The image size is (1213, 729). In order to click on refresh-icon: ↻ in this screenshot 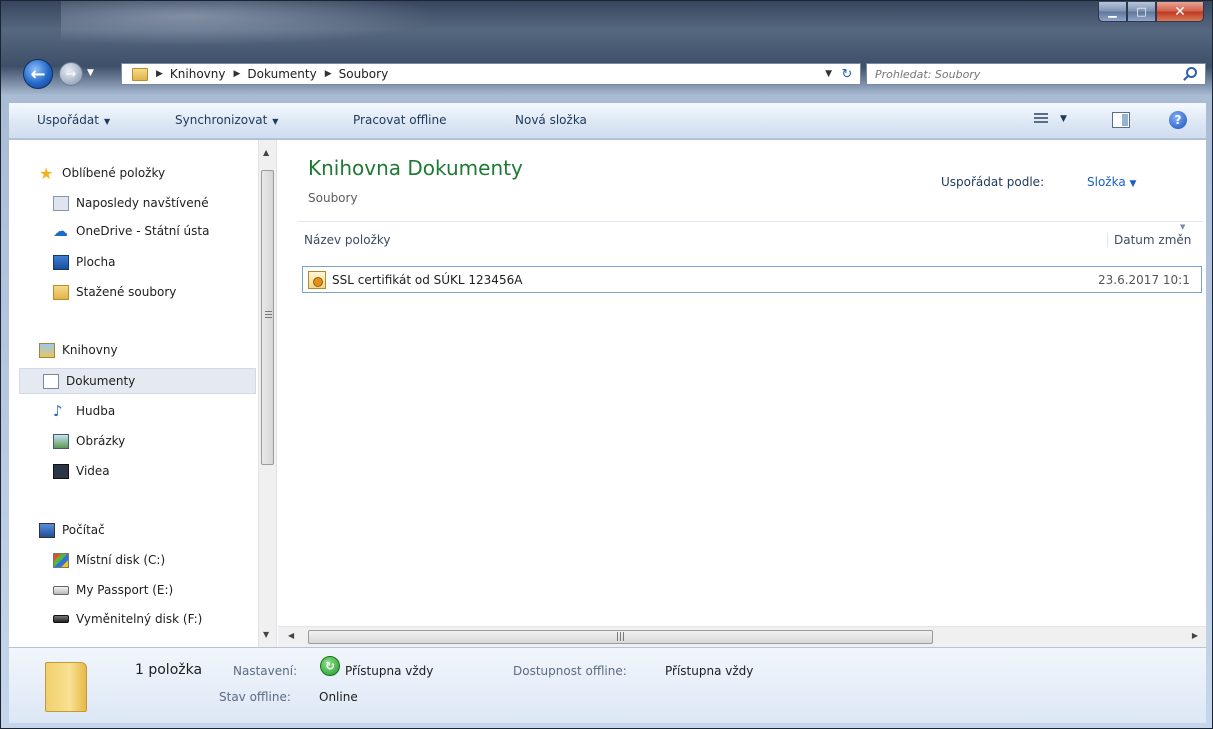, I will do `click(847, 74)`.